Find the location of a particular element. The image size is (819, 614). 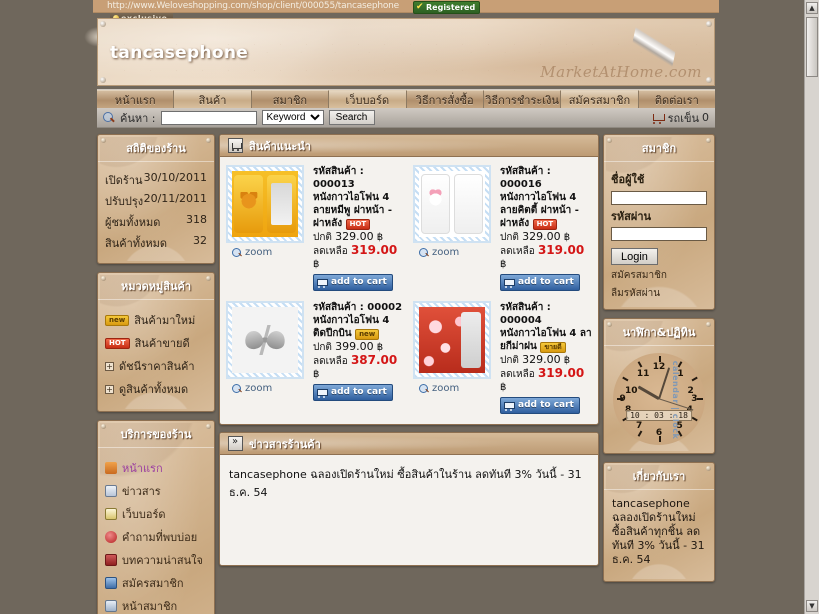

clock-title: นาฬิกา&ปฏิทิน is located at coordinates (659, 332).